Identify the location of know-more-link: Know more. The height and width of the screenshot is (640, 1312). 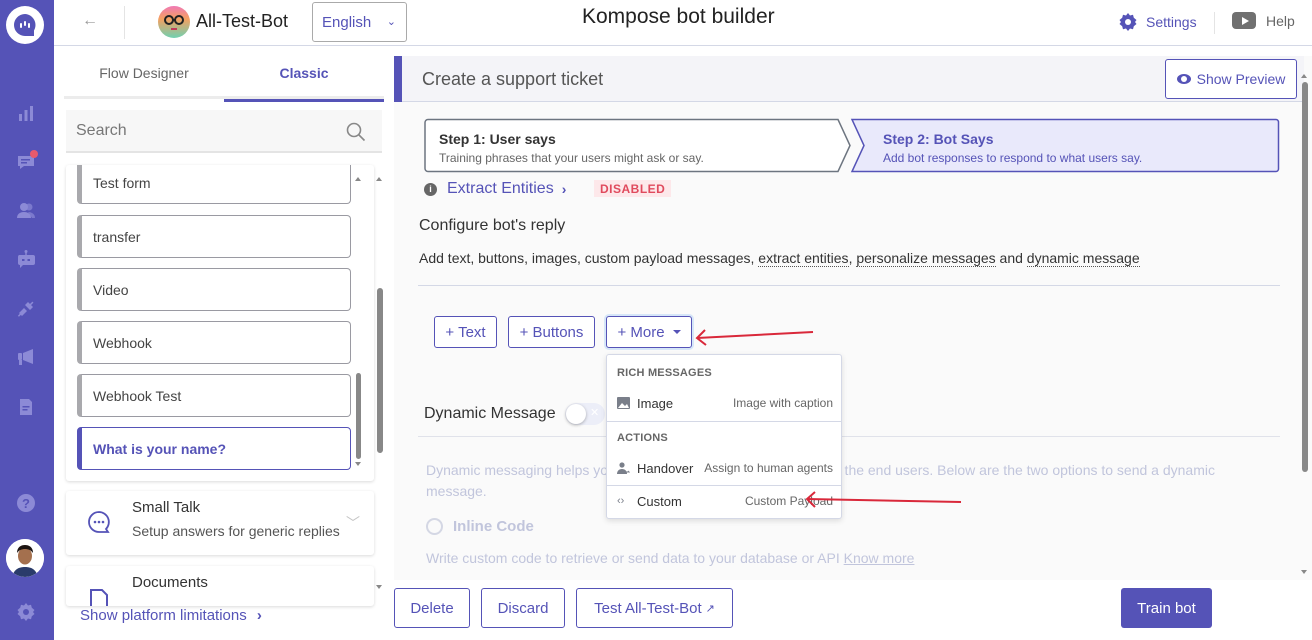
(879, 558).